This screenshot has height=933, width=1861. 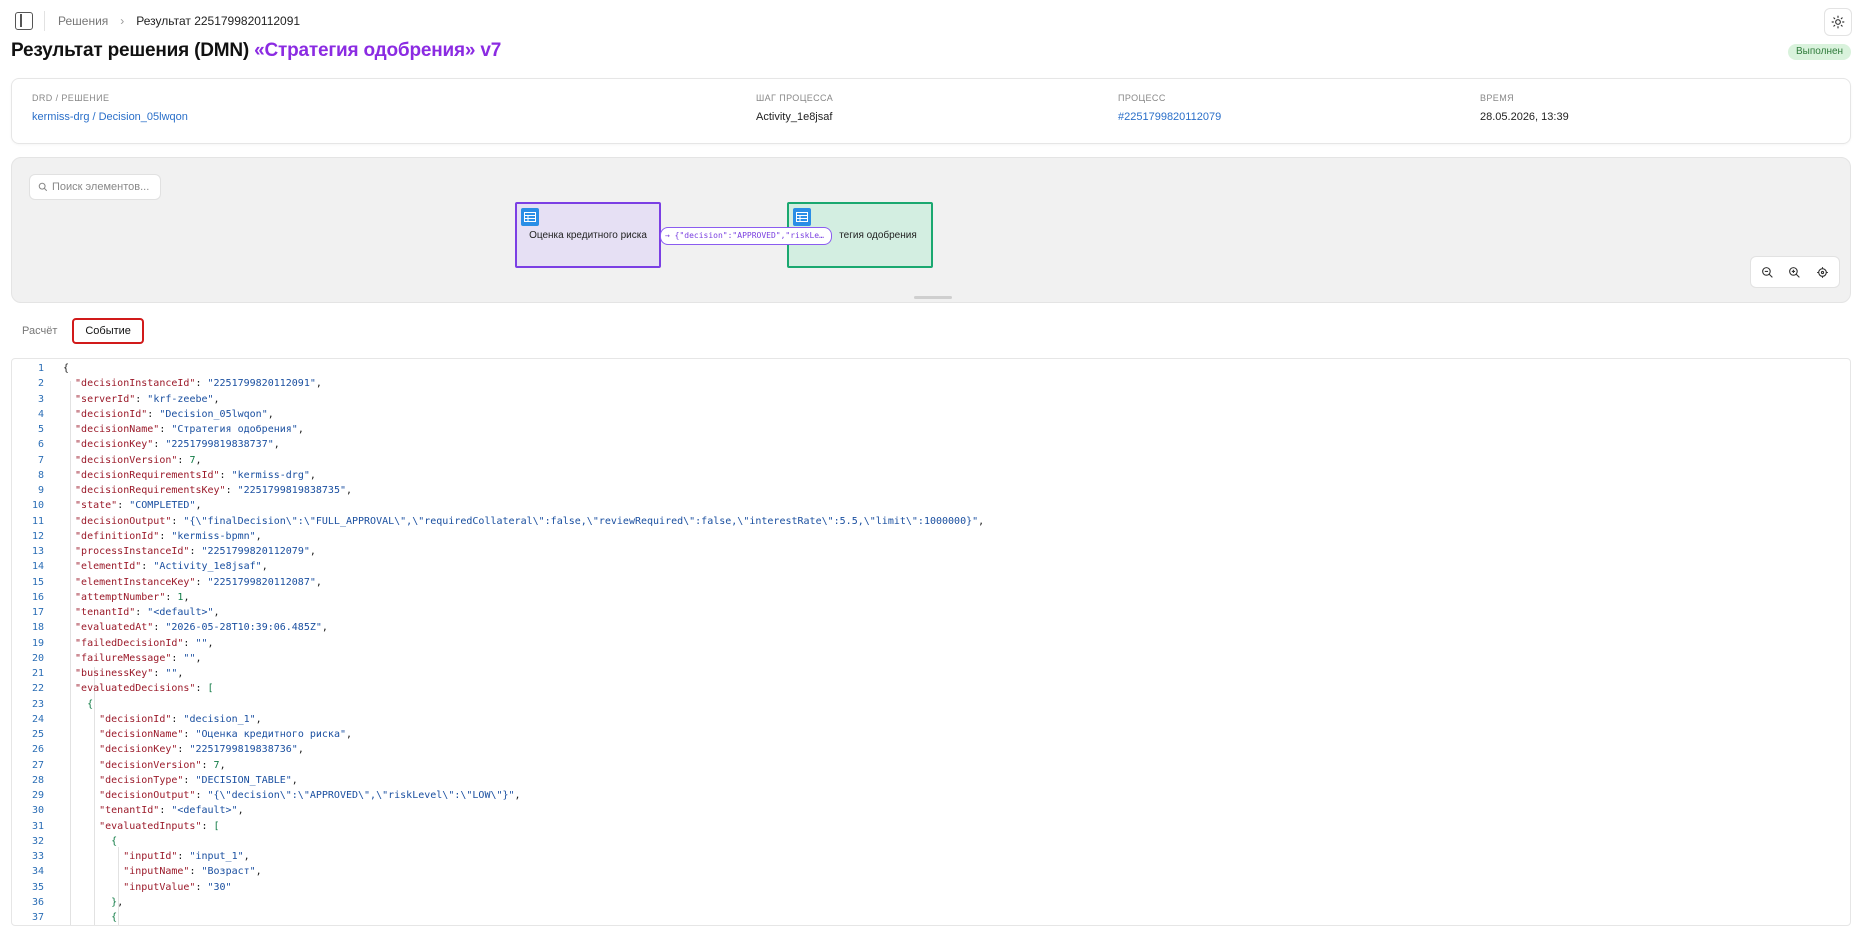 I want to click on code-line: 12 "definitionId": "kermiss-bpmn",, so click(x=137, y=536).